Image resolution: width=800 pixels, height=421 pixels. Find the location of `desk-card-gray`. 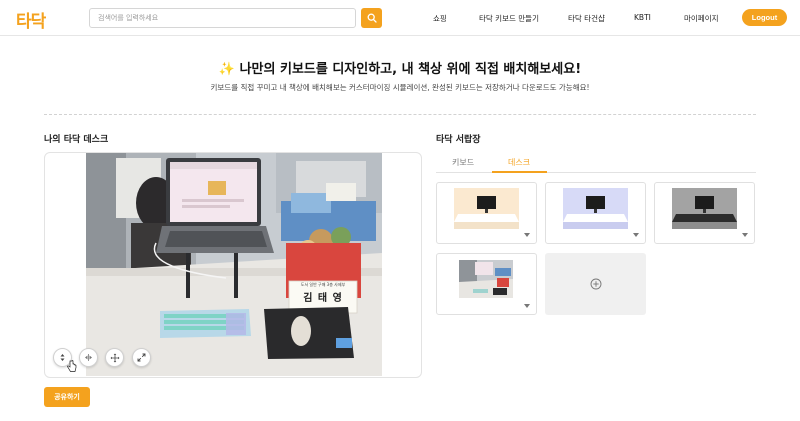

desk-card-gray is located at coordinates (704, 213).